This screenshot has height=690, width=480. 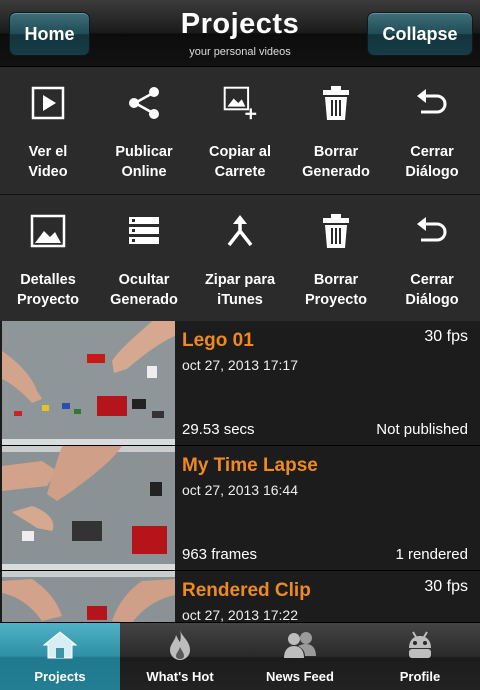 What do you see at coordinates (240, 290) in the screenshot?
I see `action-label: Zipar para iTunes` at bounding box center [240, 290].